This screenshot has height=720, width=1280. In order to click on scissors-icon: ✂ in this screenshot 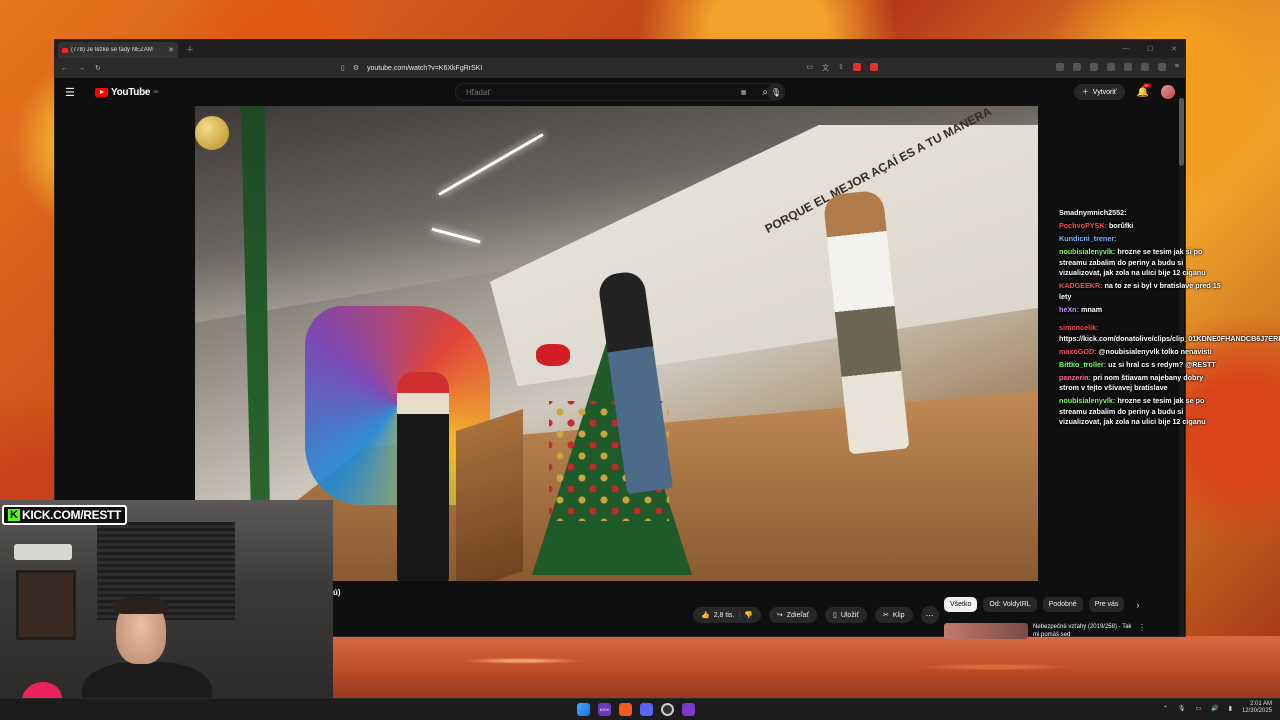, I will do `click(886, 615)`.